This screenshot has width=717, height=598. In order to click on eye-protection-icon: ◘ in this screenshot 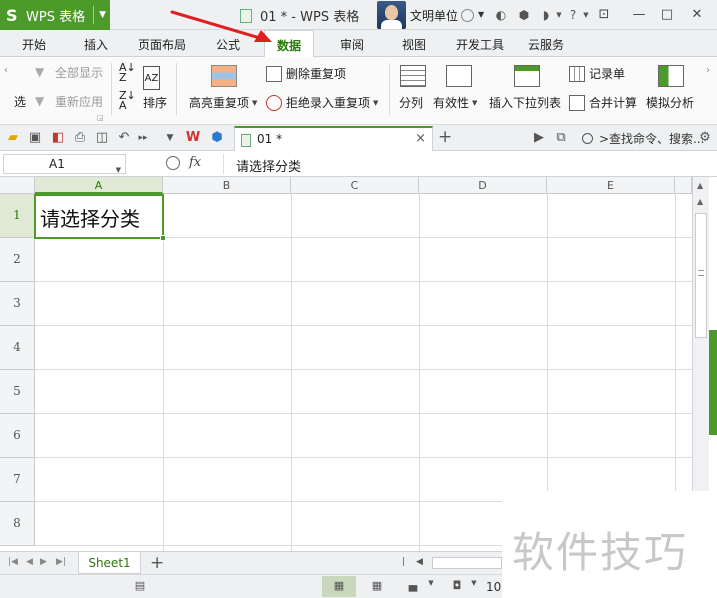, I will do `click(457, 586)`.